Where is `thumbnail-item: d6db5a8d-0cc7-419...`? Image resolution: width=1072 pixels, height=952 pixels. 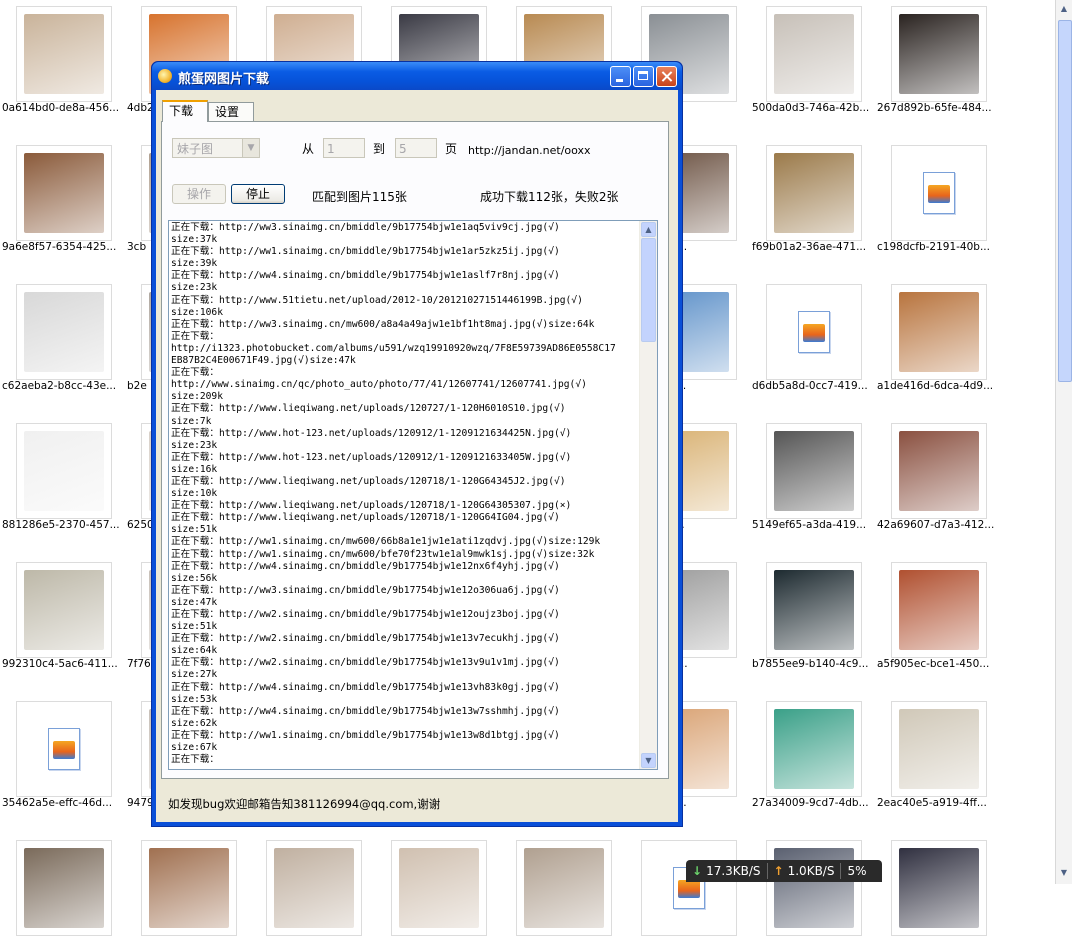 thumbnail-item: d6db5a8d-0cc7-419... is located at coordinates (812, 337).